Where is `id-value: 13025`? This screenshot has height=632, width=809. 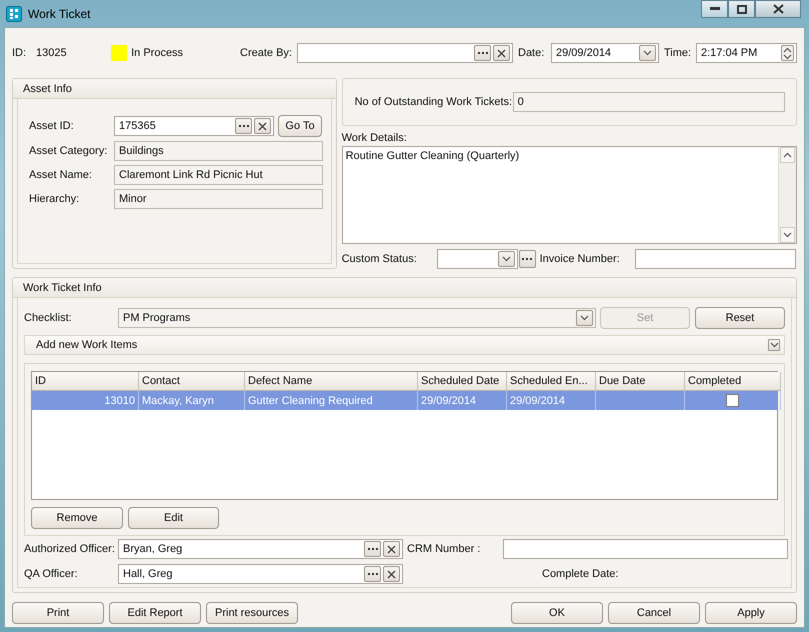 id-value: 13025 is located at coordinates (52, 53).